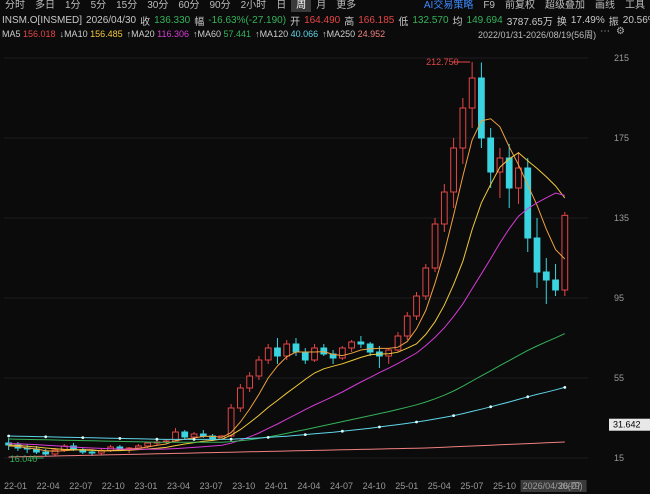 This screenshot has width=650, height=494. Describe the element at coordinates (471, 486) in the screenshot. I see `x-tick-label: 25-07` at that location.